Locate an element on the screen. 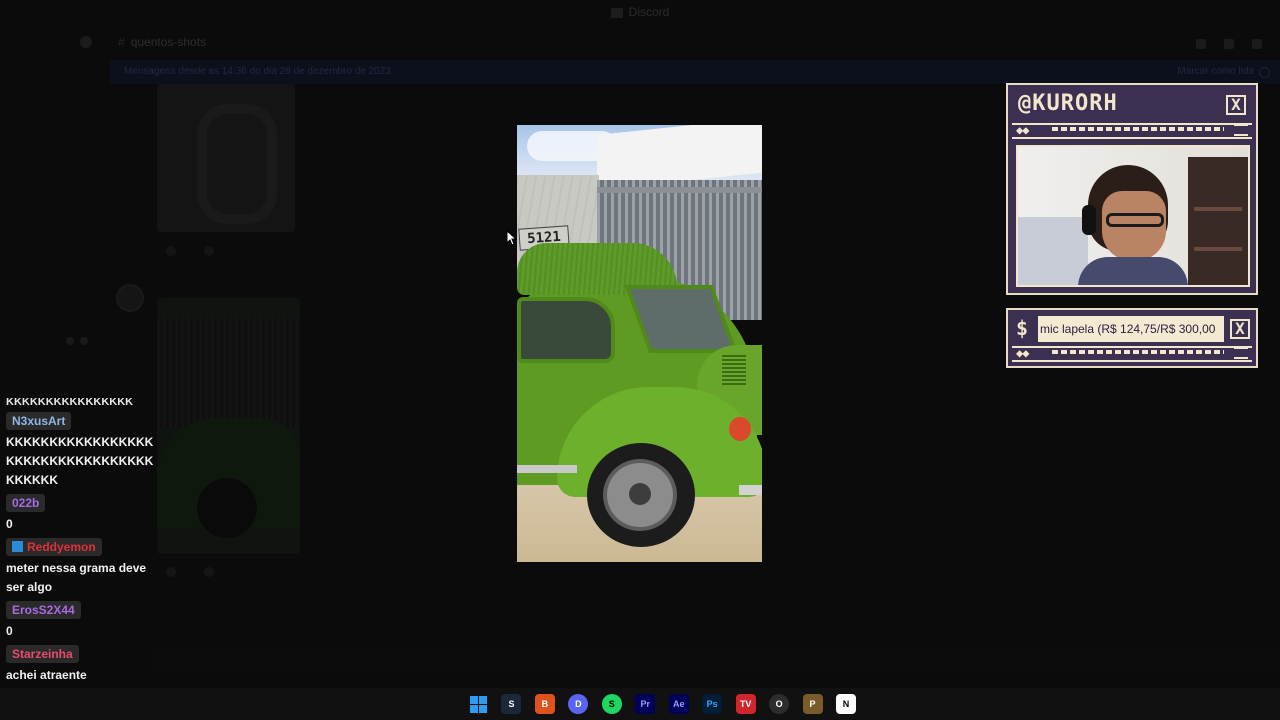  voice-controls is located at coordinates (80, 341).